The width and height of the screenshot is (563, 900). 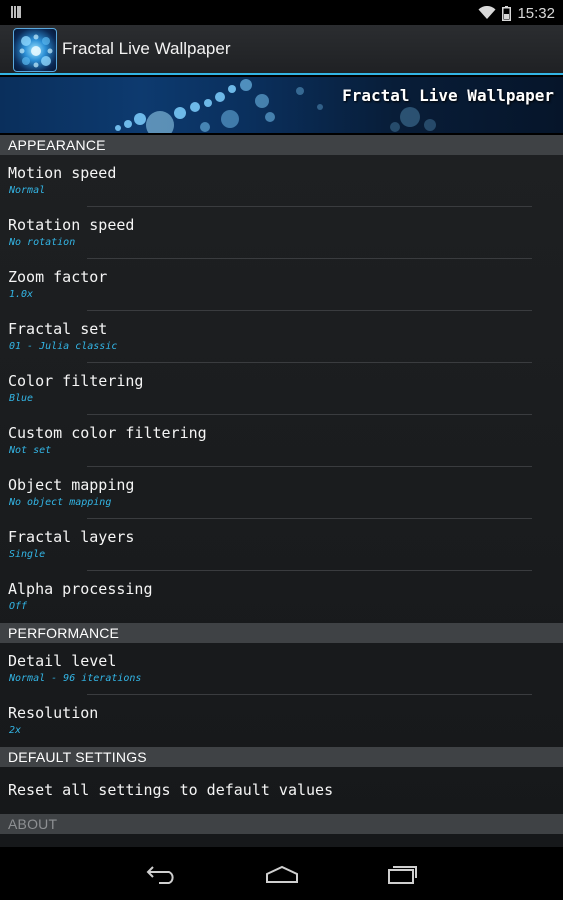 What do you see at coordinates (58, 329) in the screenshot?
I see `pref-title: Fractal set` at bounding box center [58, 329].